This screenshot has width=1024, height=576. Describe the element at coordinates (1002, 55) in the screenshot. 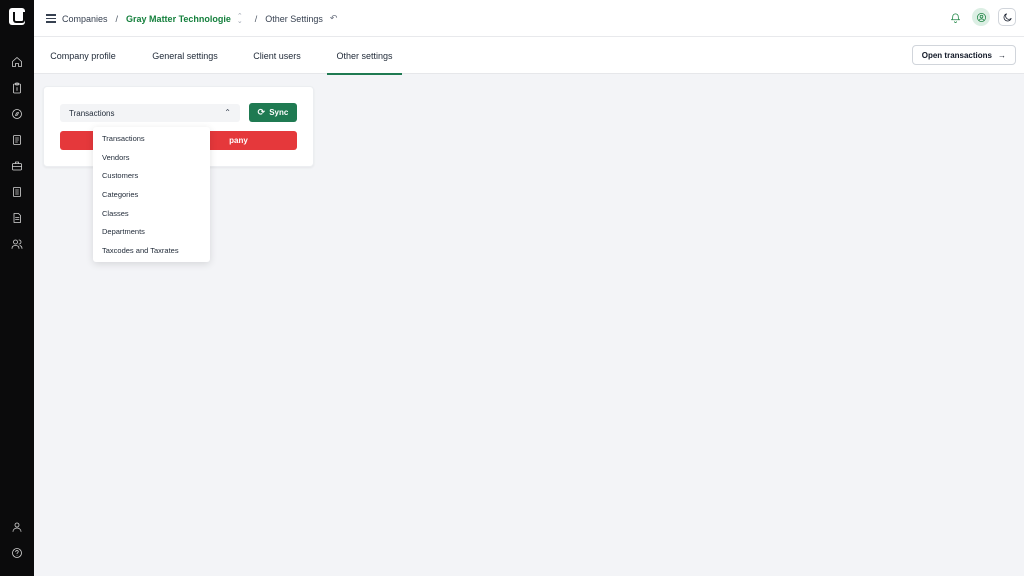

I see `arrow-right-icon: →` at that location.